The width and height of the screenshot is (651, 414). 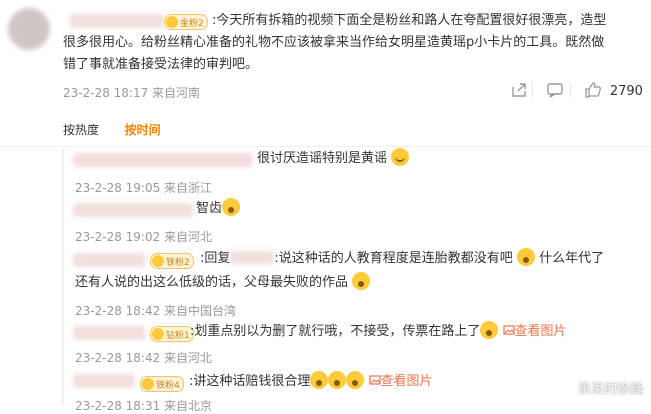 I want to click on reply-meta: 23-2-28 19:05 来自浙江, so click(x=144, y=188).